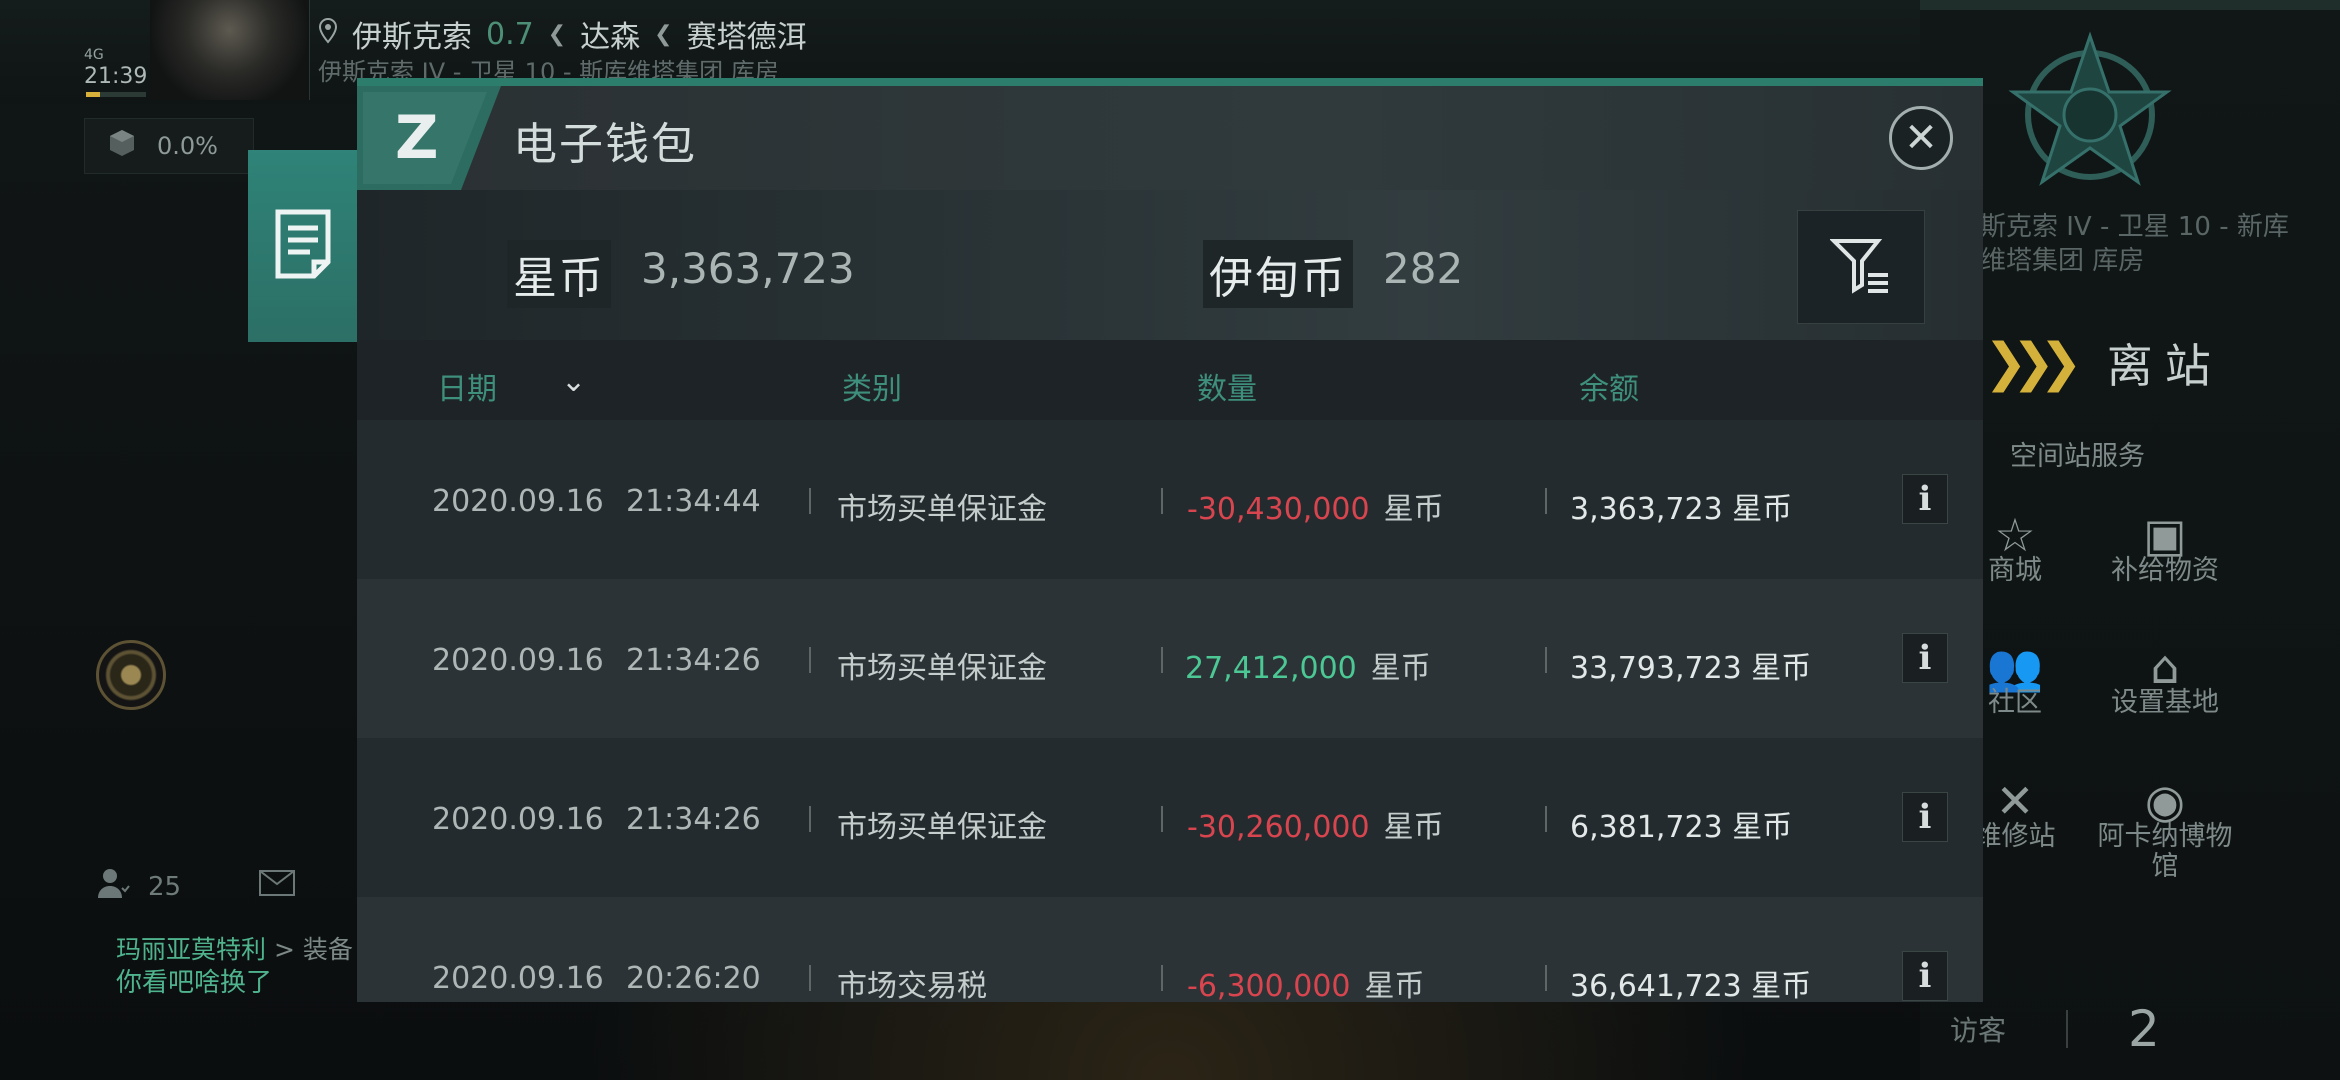 This screenshot has height=1080, width=2340. What do you see at coordinates (559, 274) in the screenshot?
I see `star-coin-label: 星币` at bounding box center [559, 274].